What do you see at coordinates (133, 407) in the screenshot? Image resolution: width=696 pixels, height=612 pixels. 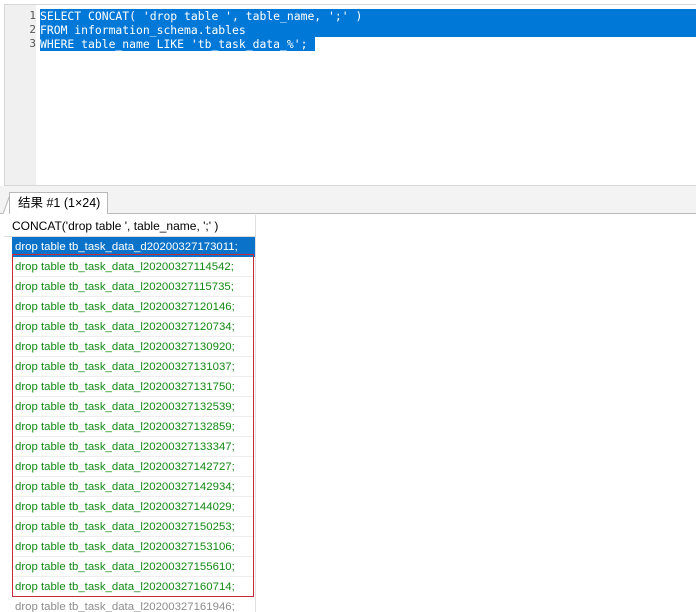 I see `table-row: drop table tb_task_data_l20200327132539;` at bounding box center [133, 407].